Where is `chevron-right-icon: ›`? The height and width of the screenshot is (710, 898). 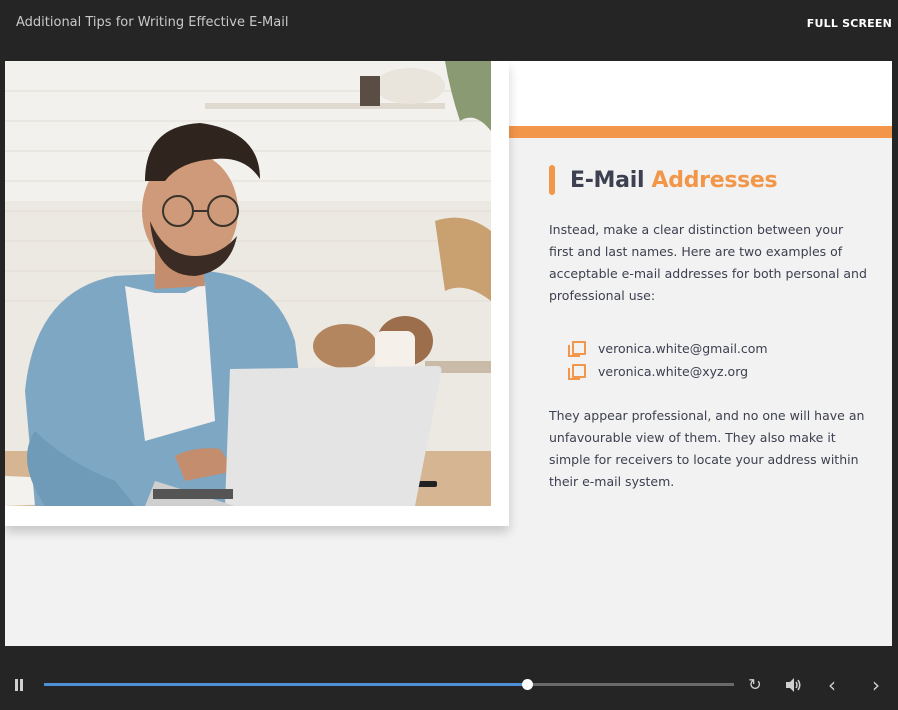 chevron-right-icon: › is located at coordinates (876, 685).